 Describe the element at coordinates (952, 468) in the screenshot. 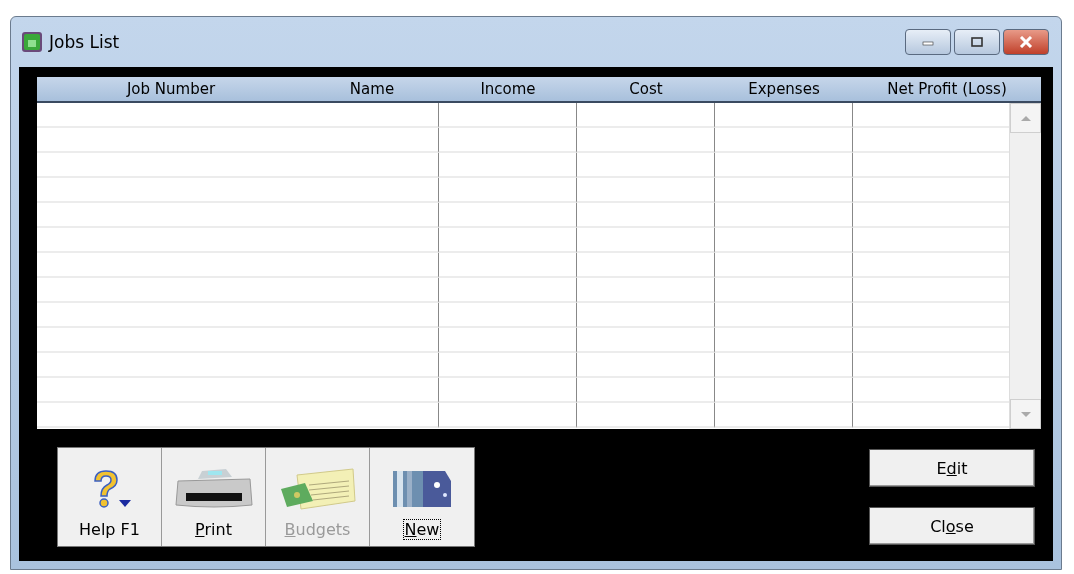

I see `edit-button: Edit` at that location.